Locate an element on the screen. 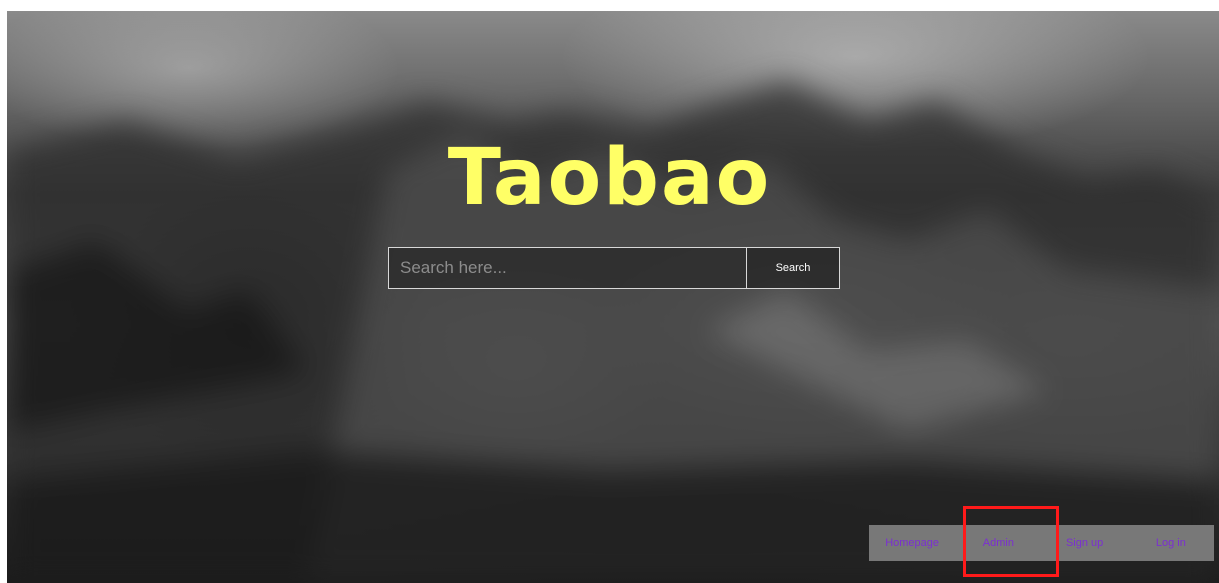 The height and width of the screenshot is (583, 1219). bottom-nav: Homepage Admin Sign up Log in is located at coordinates (1041, 543).